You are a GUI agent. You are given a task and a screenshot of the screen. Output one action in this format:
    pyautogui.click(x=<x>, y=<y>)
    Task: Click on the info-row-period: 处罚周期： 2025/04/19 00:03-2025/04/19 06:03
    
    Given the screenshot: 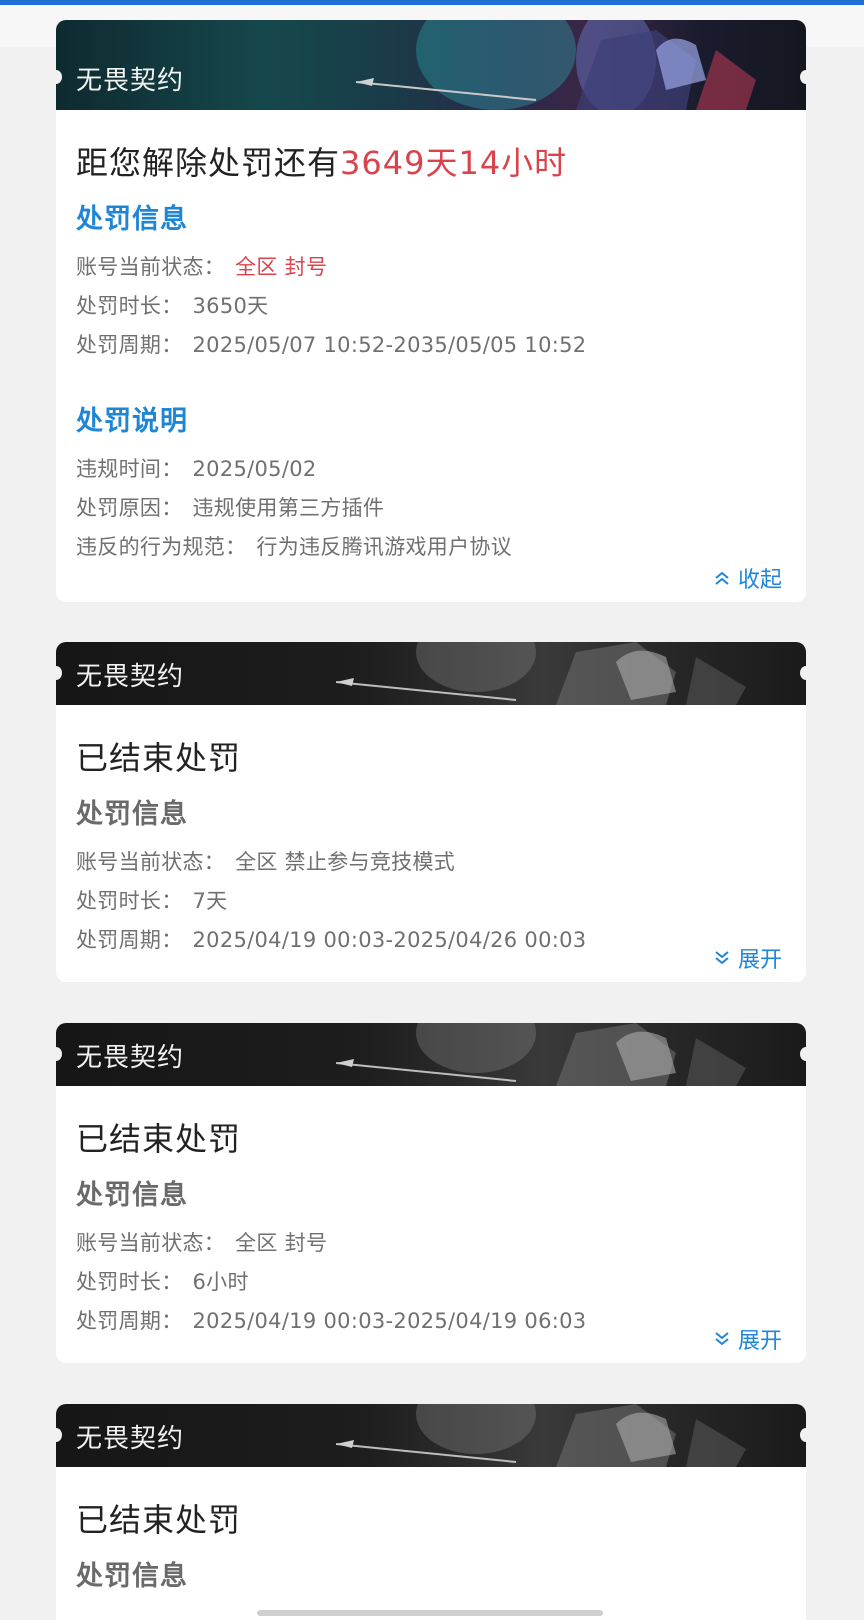 What is the action you would take?
    pyautogui.click(x=431, y=1323)
    